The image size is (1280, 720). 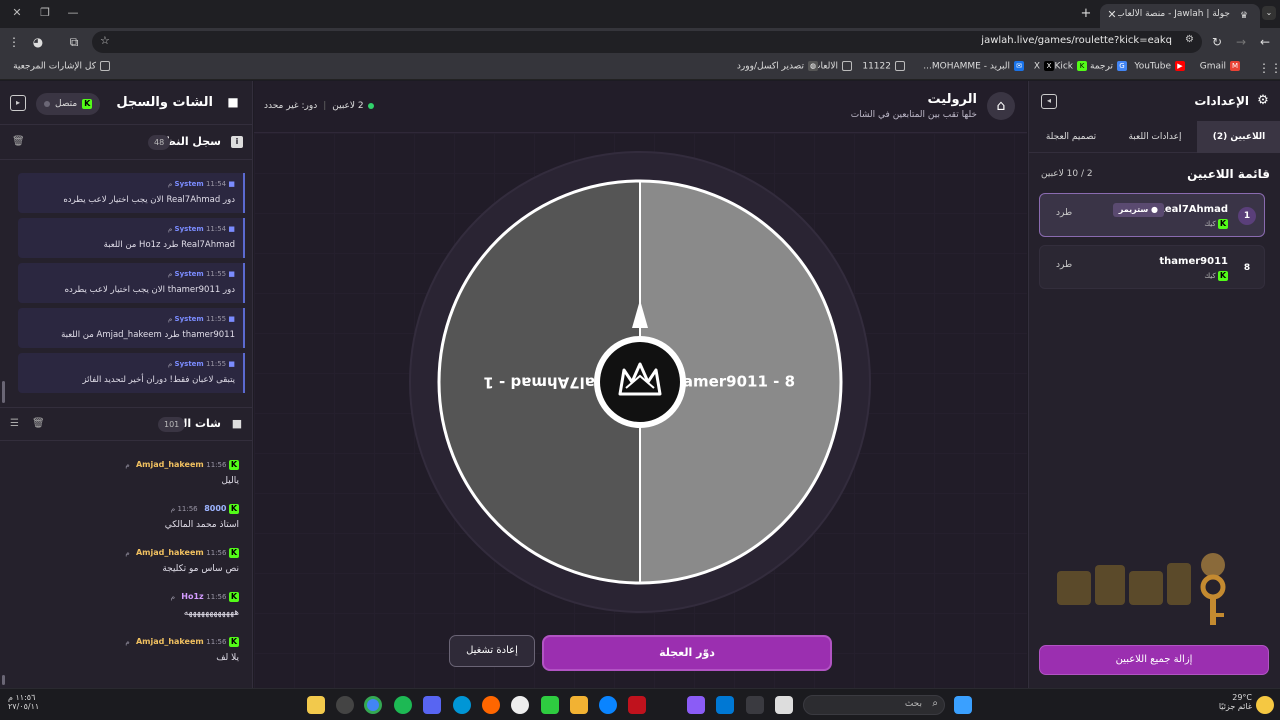 I want to click on minimize-icon: —, so click(x=73, y=13).